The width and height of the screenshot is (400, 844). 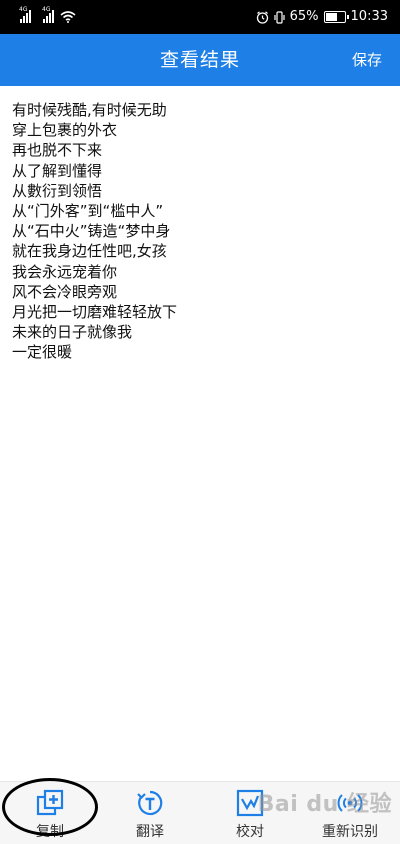 What do you see at coordinates (91, 231) in the screenshot?
I see `result-line: 从“石中火”铸造“梦中身` at bounding box center [91, 231].